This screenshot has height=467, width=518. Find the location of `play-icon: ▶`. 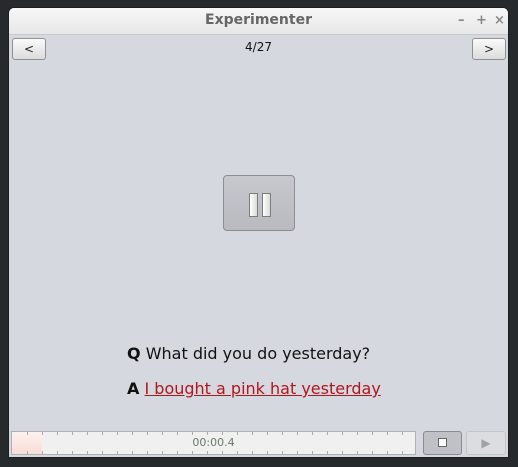

play-icon: ▶ is located at coordinates (486, 443).